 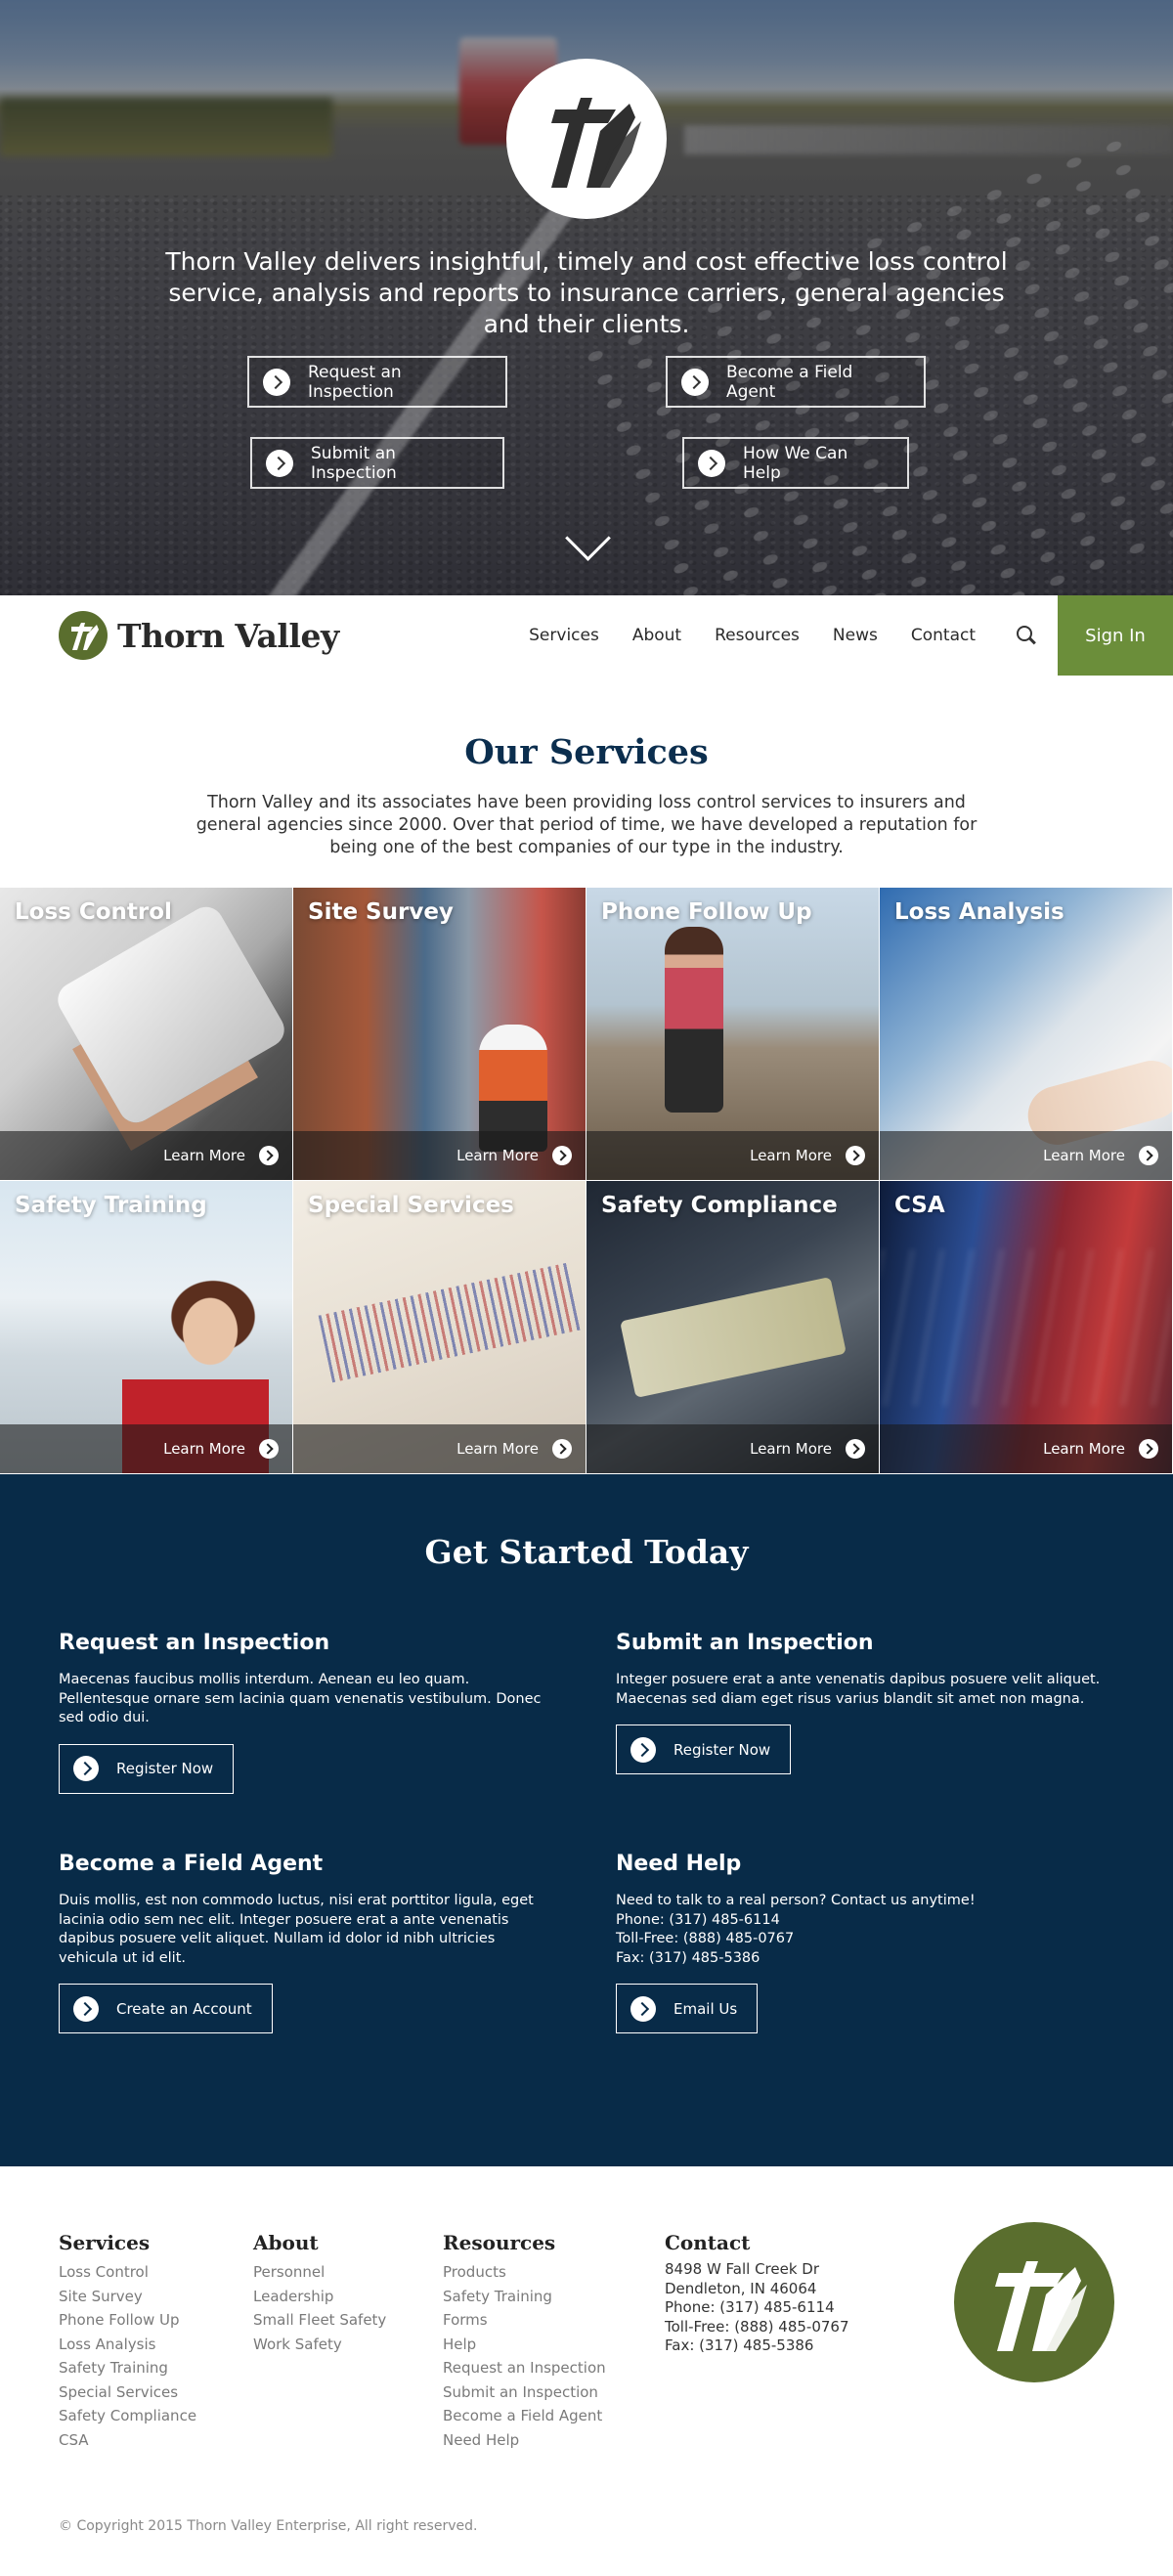 What do you see at coordinates (166, 2008) in the screenshot?
I see `create-account-button: Create an Account` at bounding box center [166, 2008].